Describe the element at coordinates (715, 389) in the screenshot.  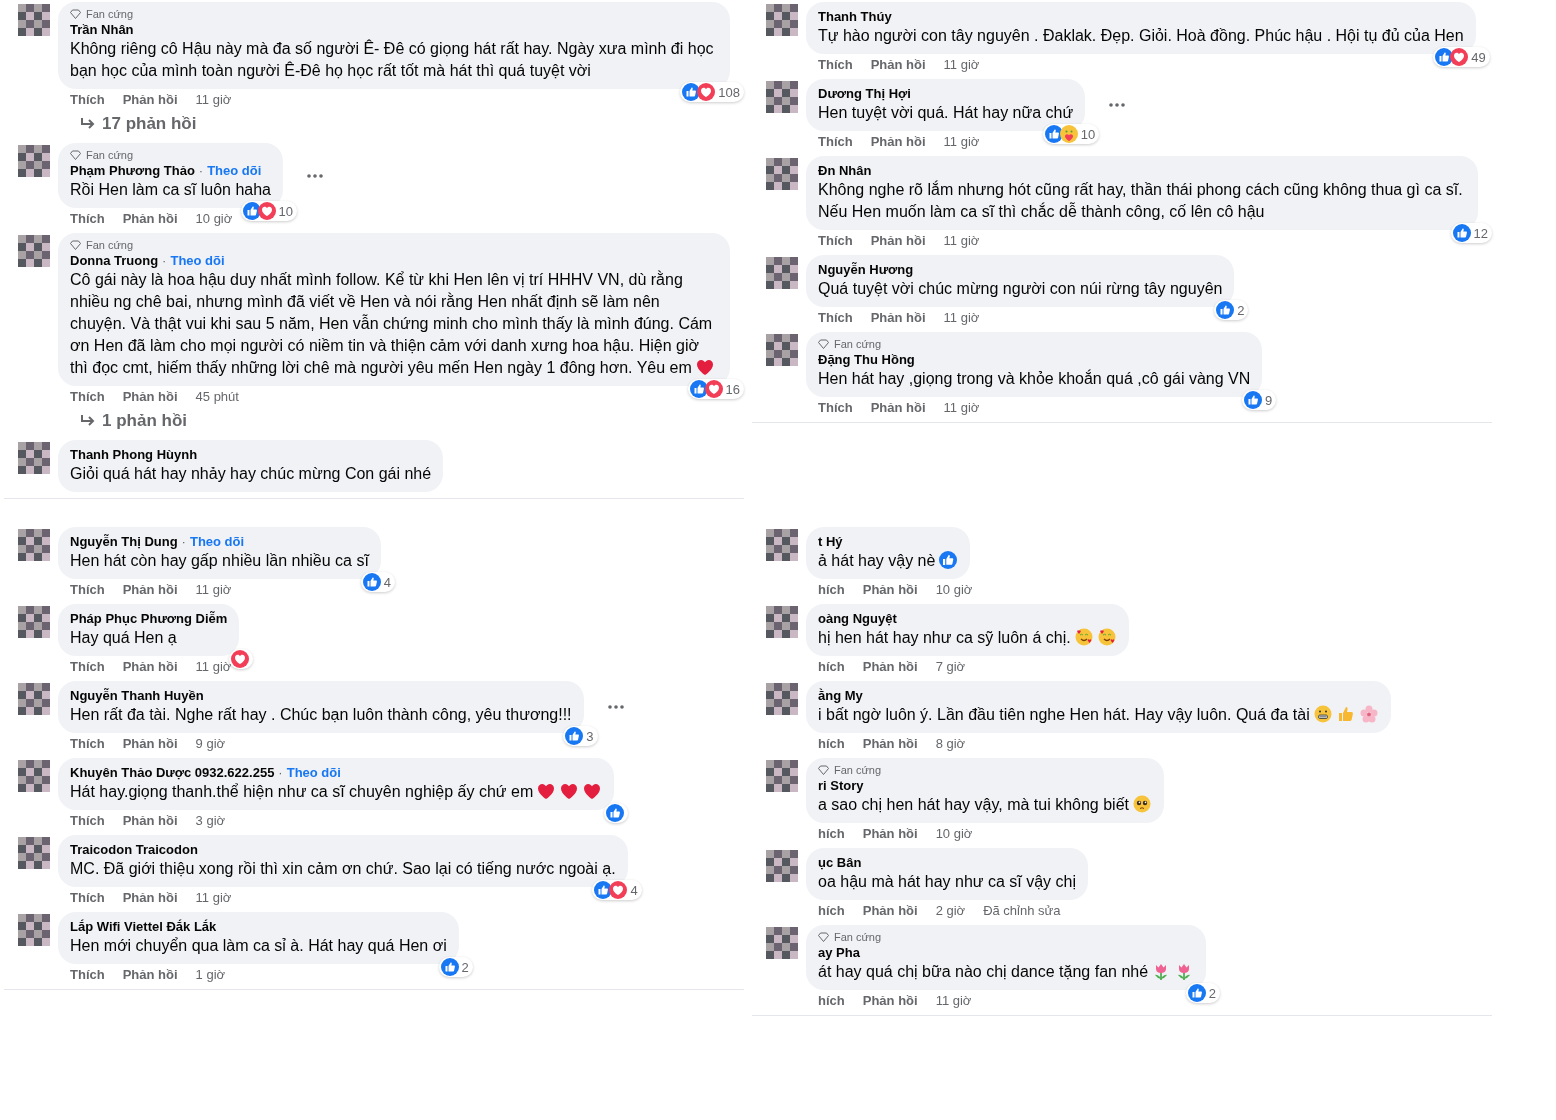
I see `reaction-summary: 16` at that location.